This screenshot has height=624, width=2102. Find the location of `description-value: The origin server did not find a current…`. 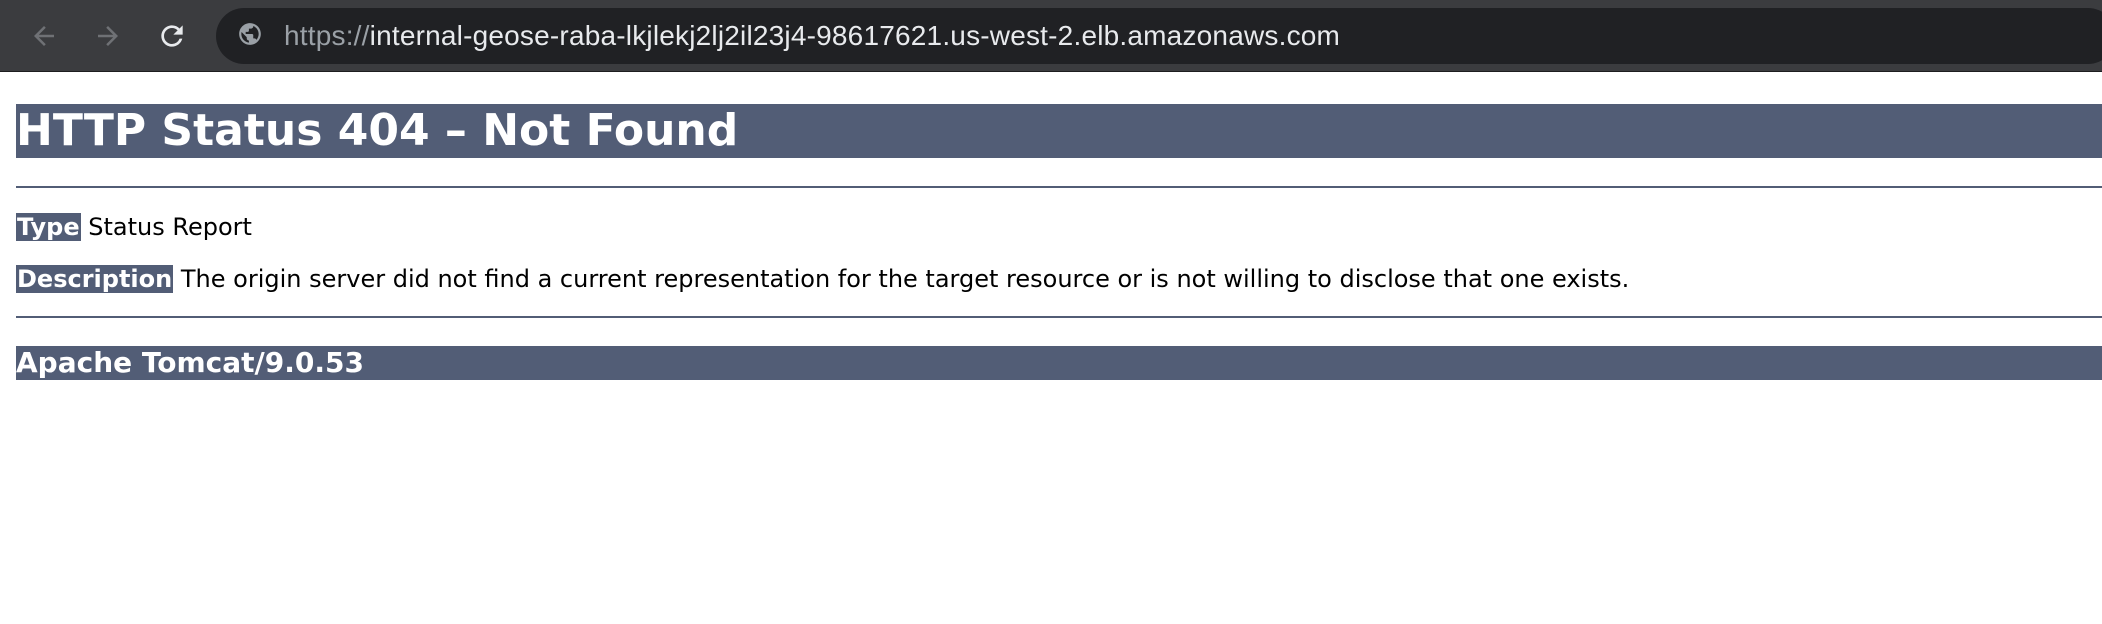

description-value: The origin server did not find a current… is located at coordinates (905, 279).